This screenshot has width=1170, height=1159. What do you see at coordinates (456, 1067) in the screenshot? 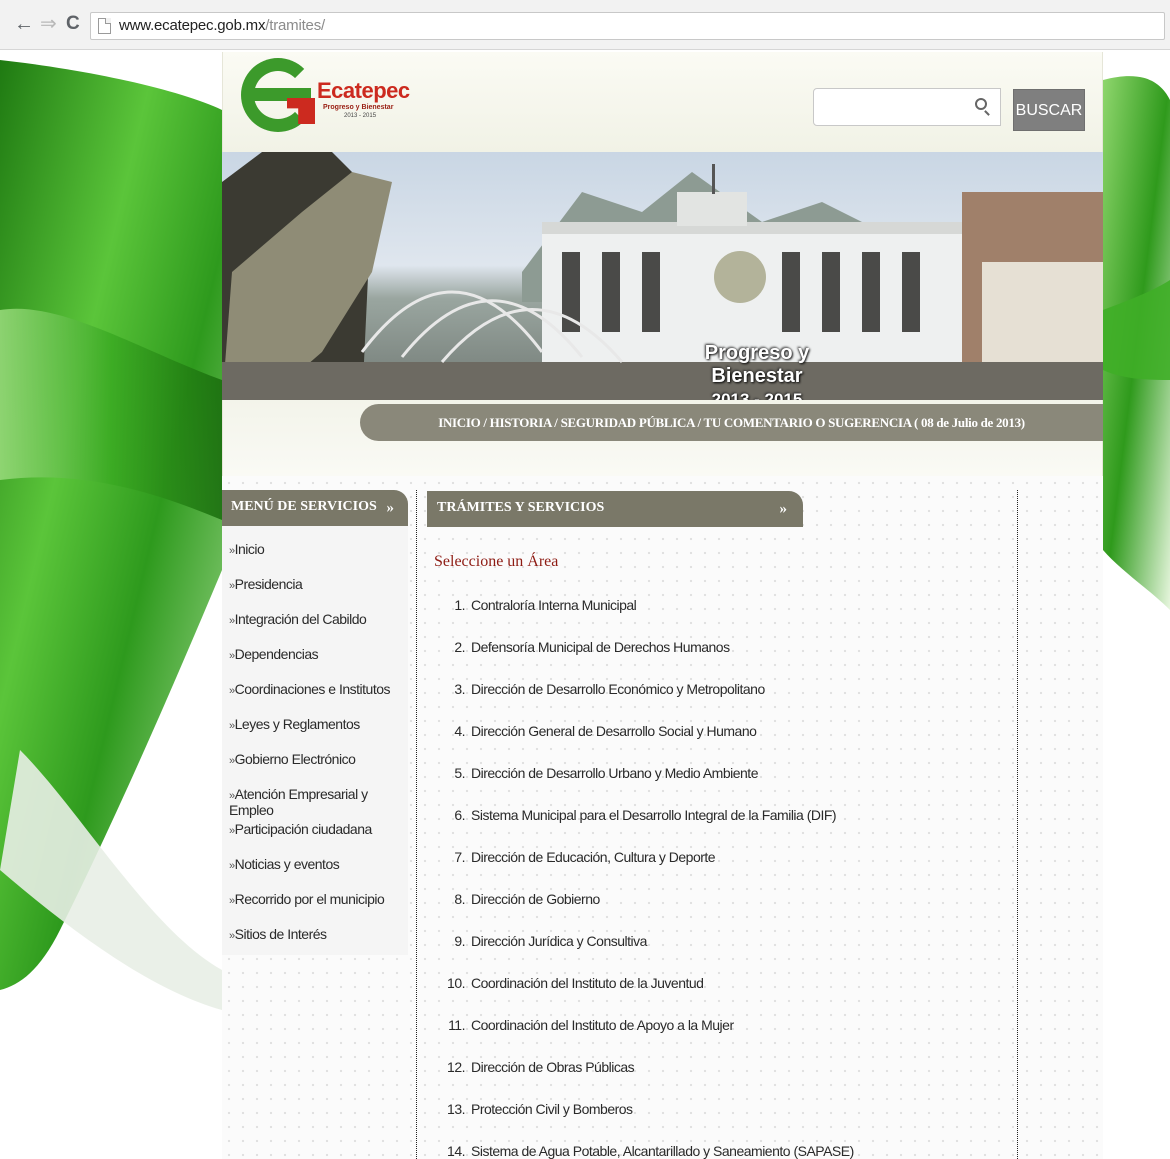
I see `area-number: 12.` at bounding box center [456, 1067].